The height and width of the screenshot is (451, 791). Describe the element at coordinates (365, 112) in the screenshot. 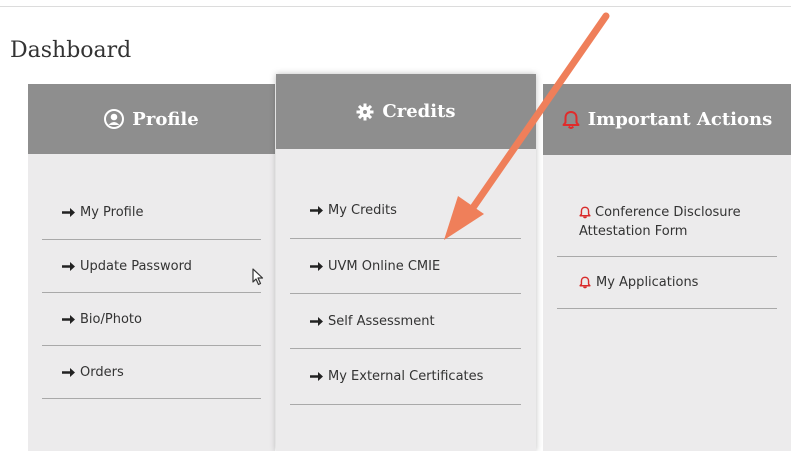

I see `gear-icon` at that location.